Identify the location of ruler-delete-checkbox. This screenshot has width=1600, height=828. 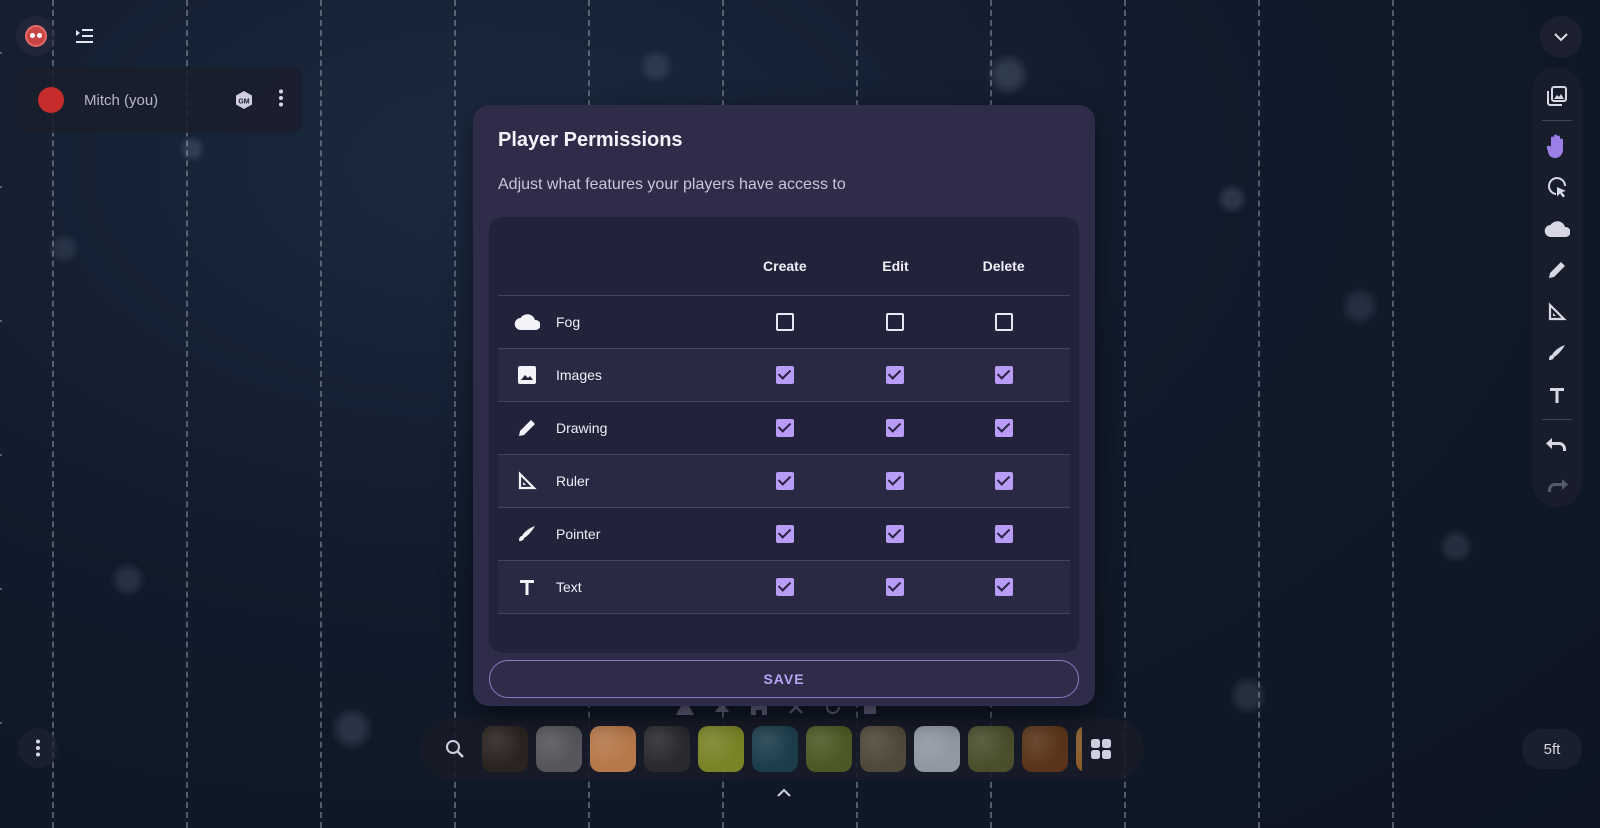
(1003, 481).